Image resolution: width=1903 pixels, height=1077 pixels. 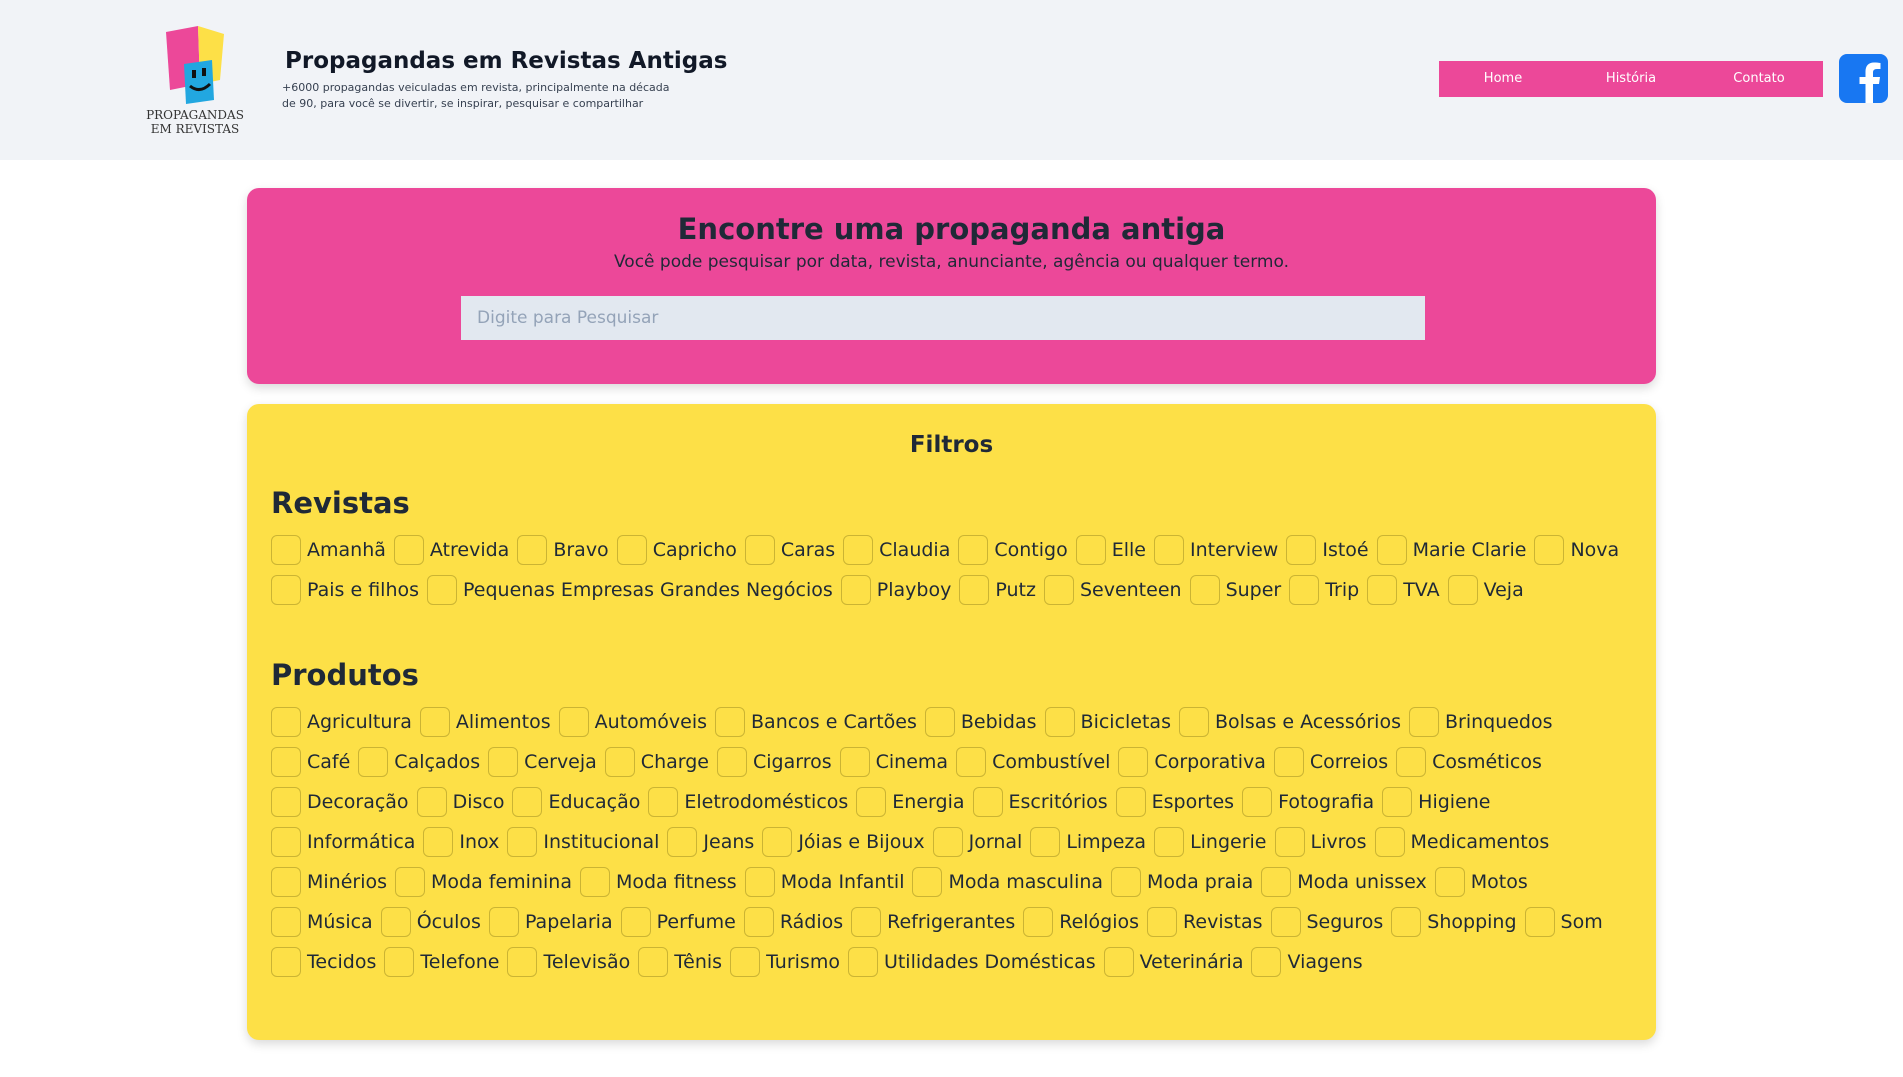 I want to click on revista-option: Putz, so click(x=997, y=590).